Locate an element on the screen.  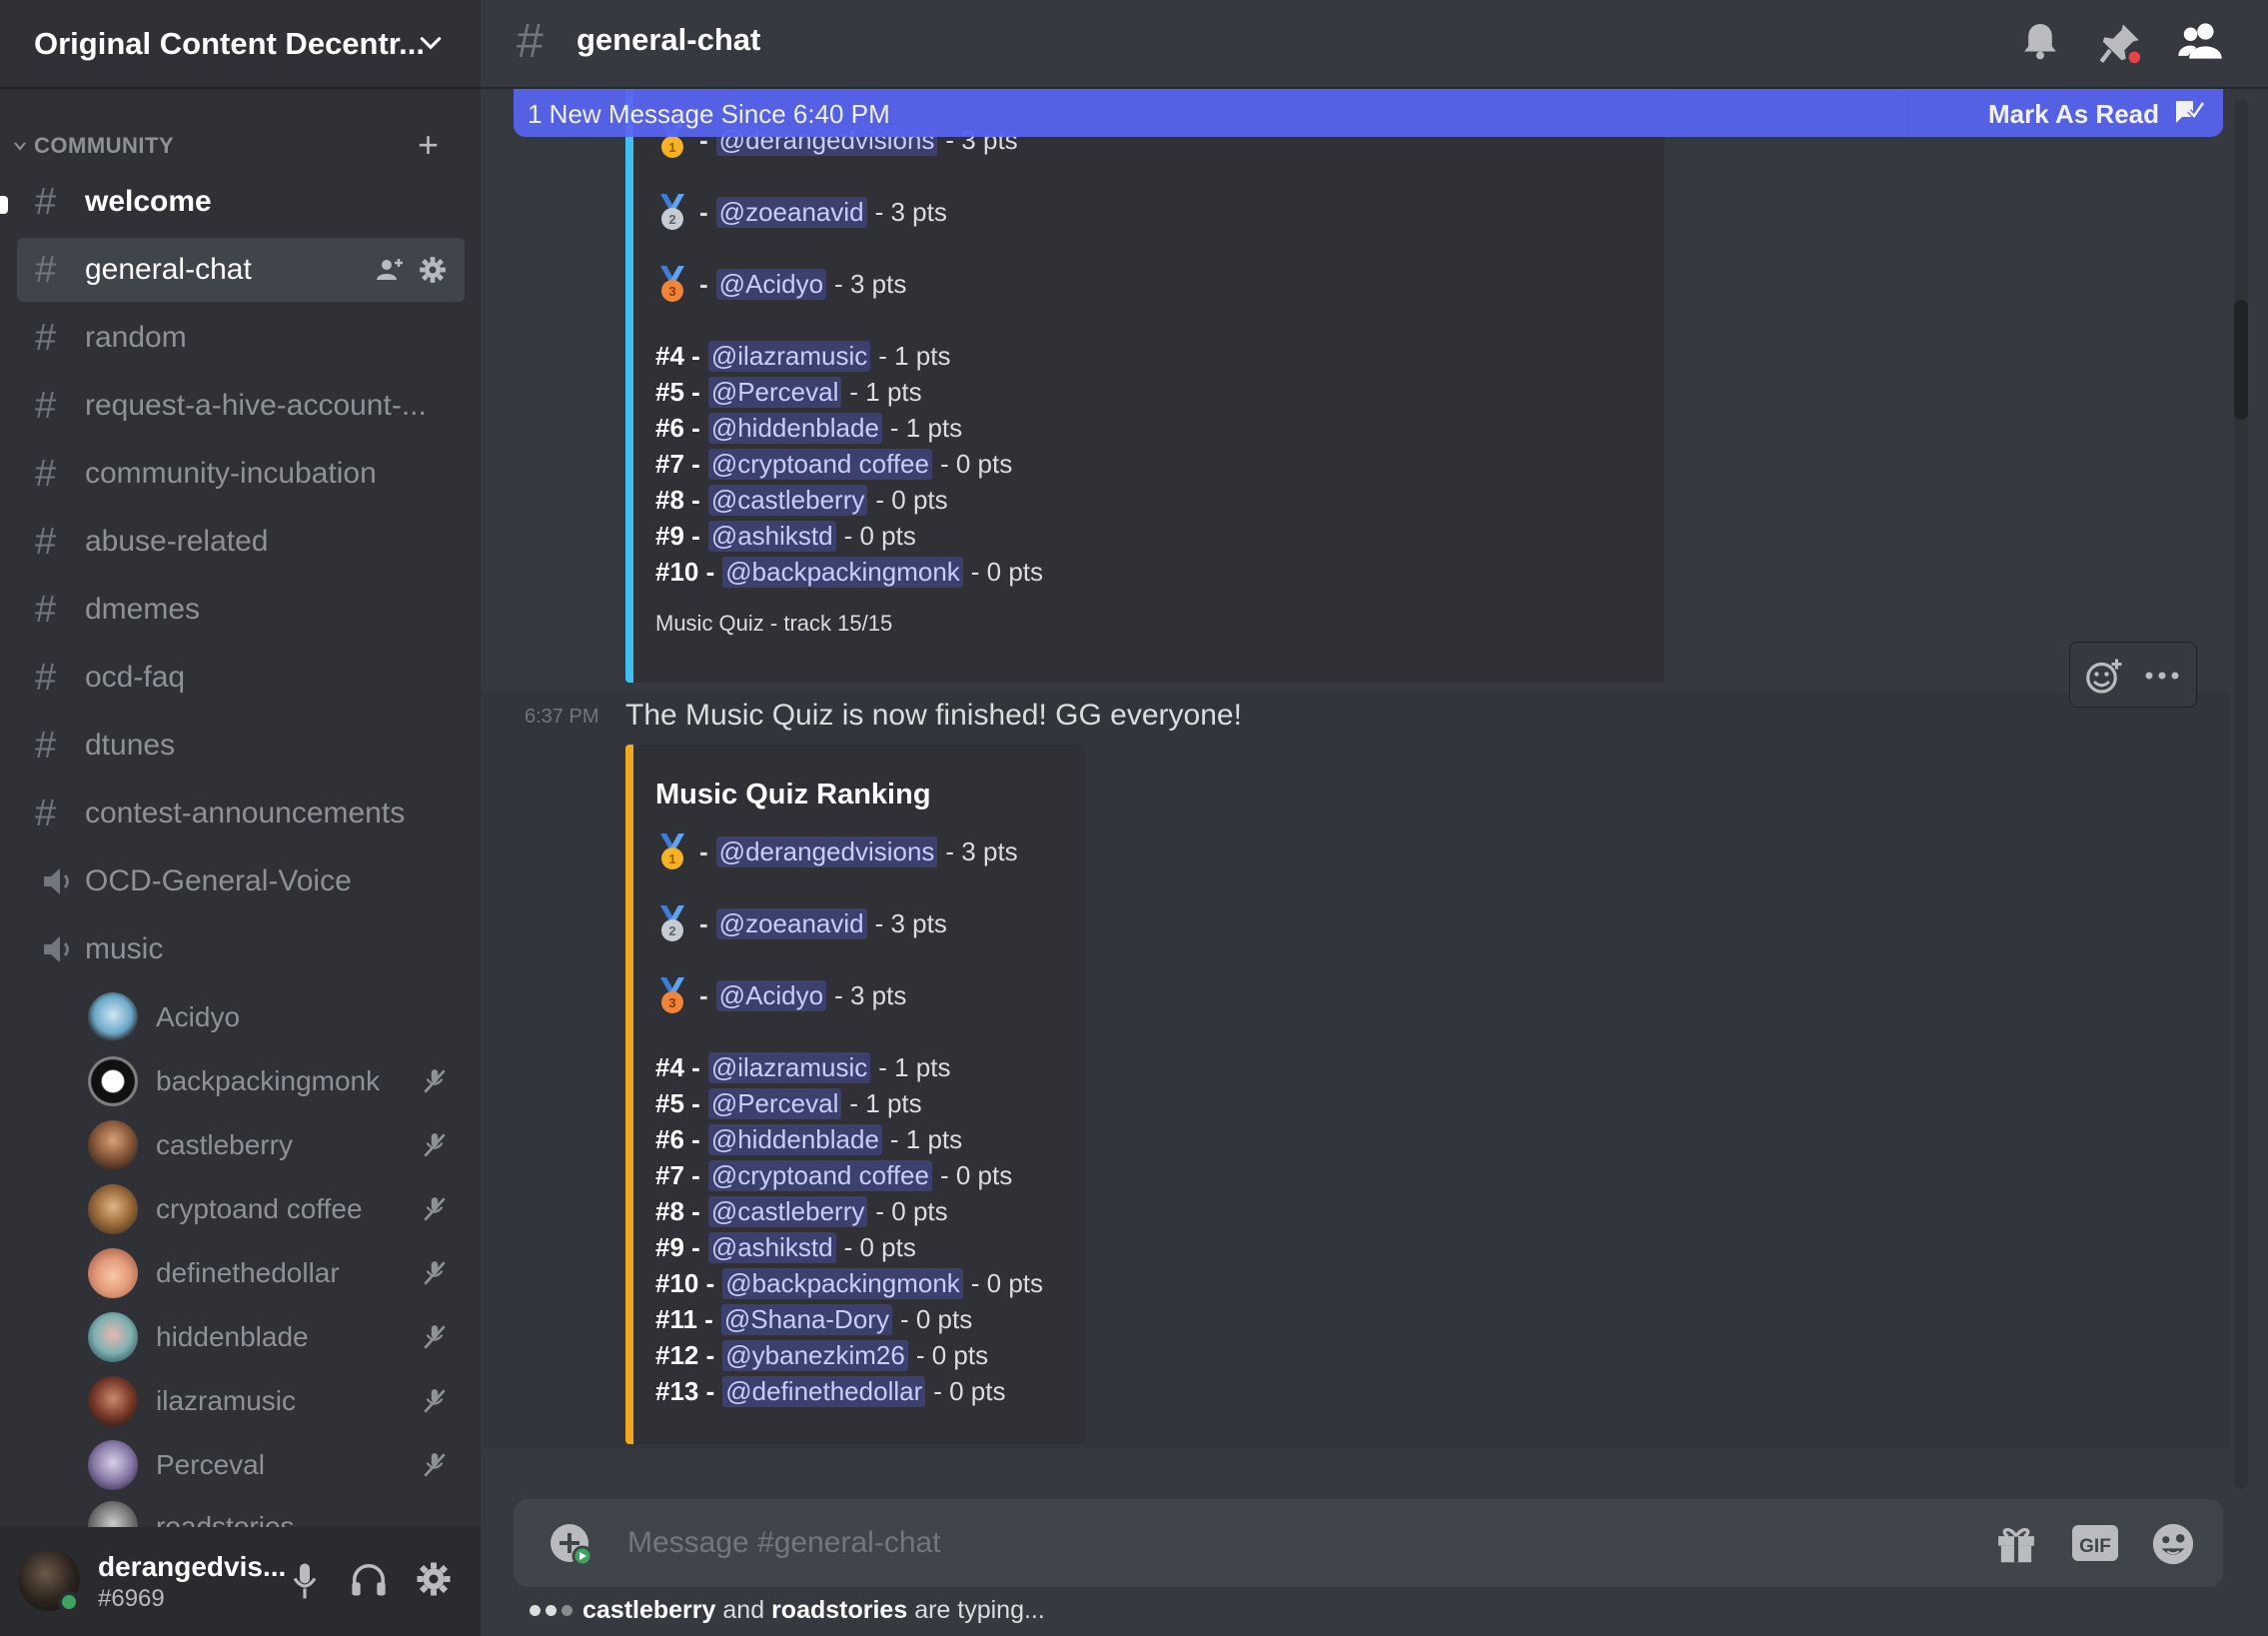
upload-attachment-icon is located at coordinates (571, 1545).